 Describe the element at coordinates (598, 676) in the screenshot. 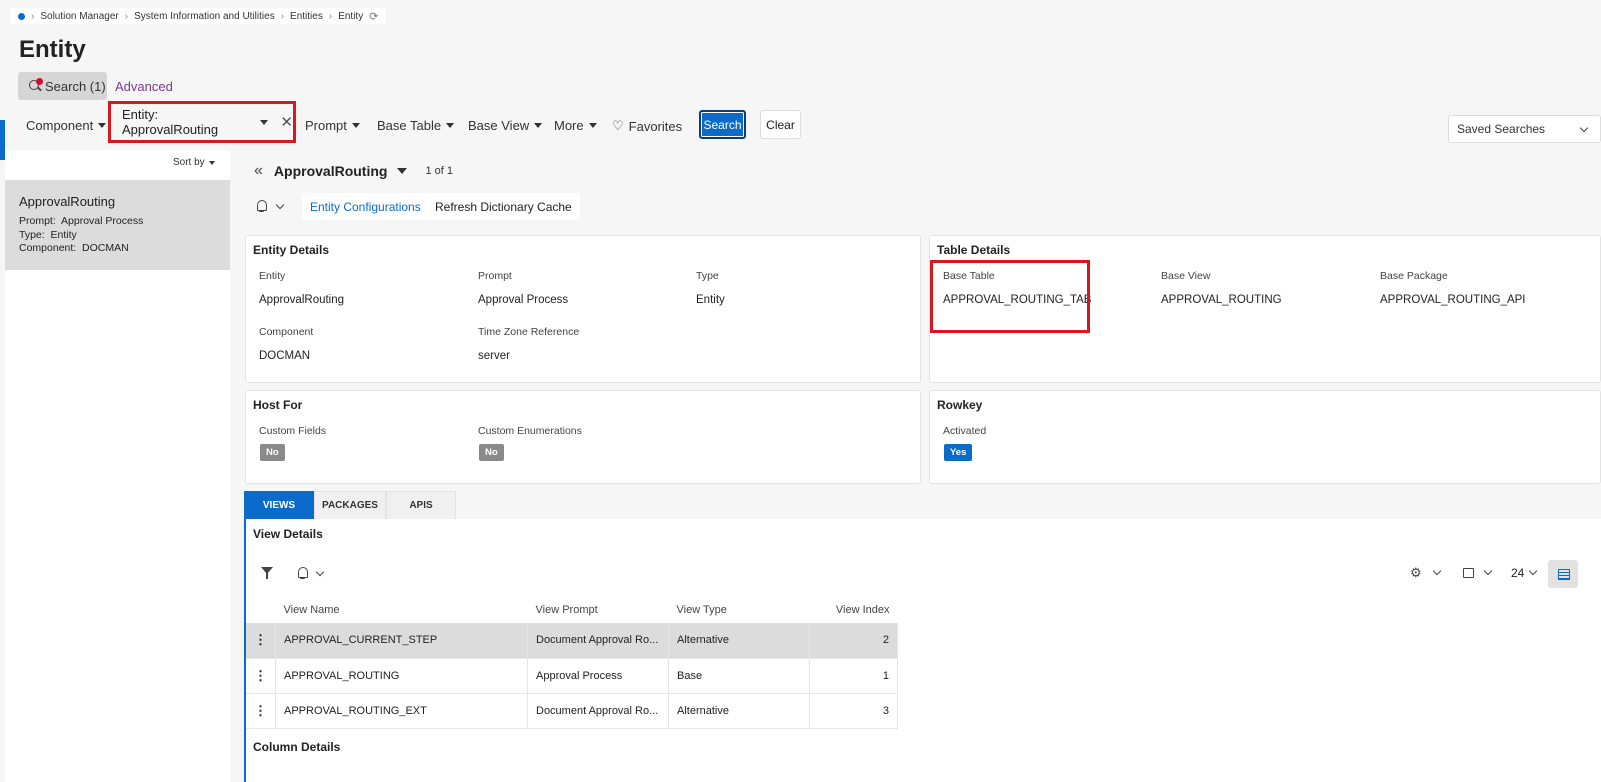

I see `view-prompt-cell: Approval Process` at that location.